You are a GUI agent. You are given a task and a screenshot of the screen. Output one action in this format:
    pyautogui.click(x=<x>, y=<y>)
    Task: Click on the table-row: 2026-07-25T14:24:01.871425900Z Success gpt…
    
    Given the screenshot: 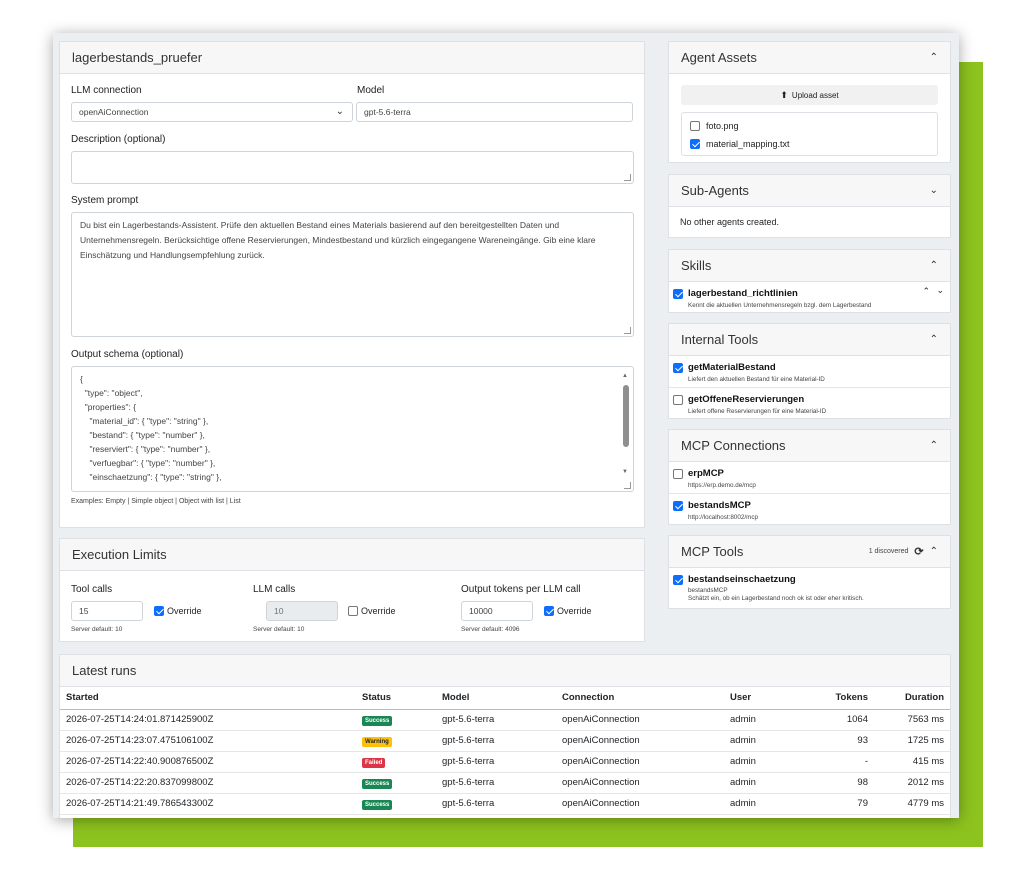 What is the action you would take?
    pyautogui.click(x=505, y=720)
    